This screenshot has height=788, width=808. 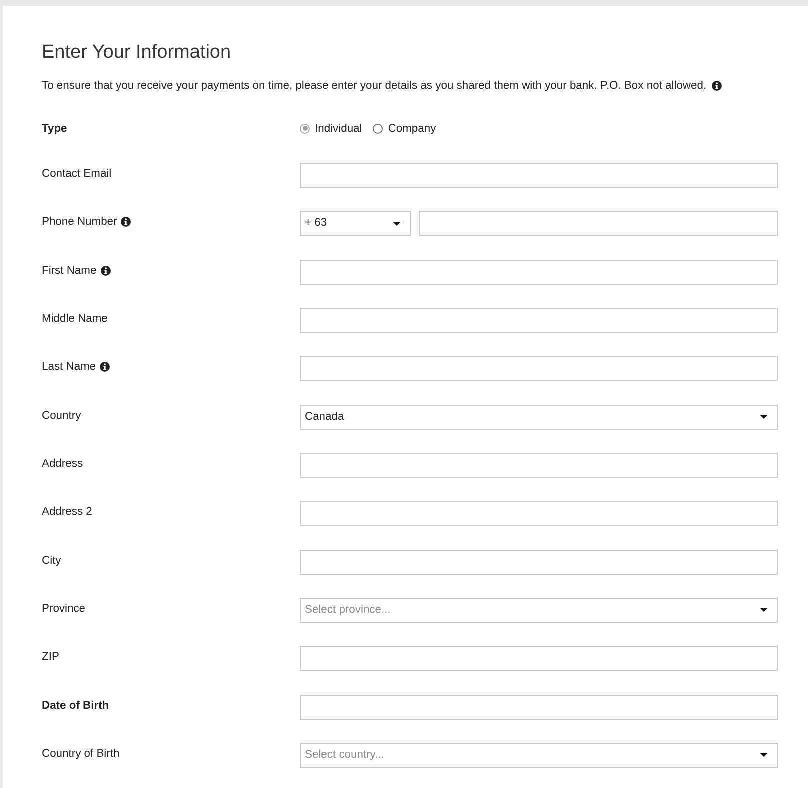 I want to click on field-label: Middle Name, so click(x=75, y=319).